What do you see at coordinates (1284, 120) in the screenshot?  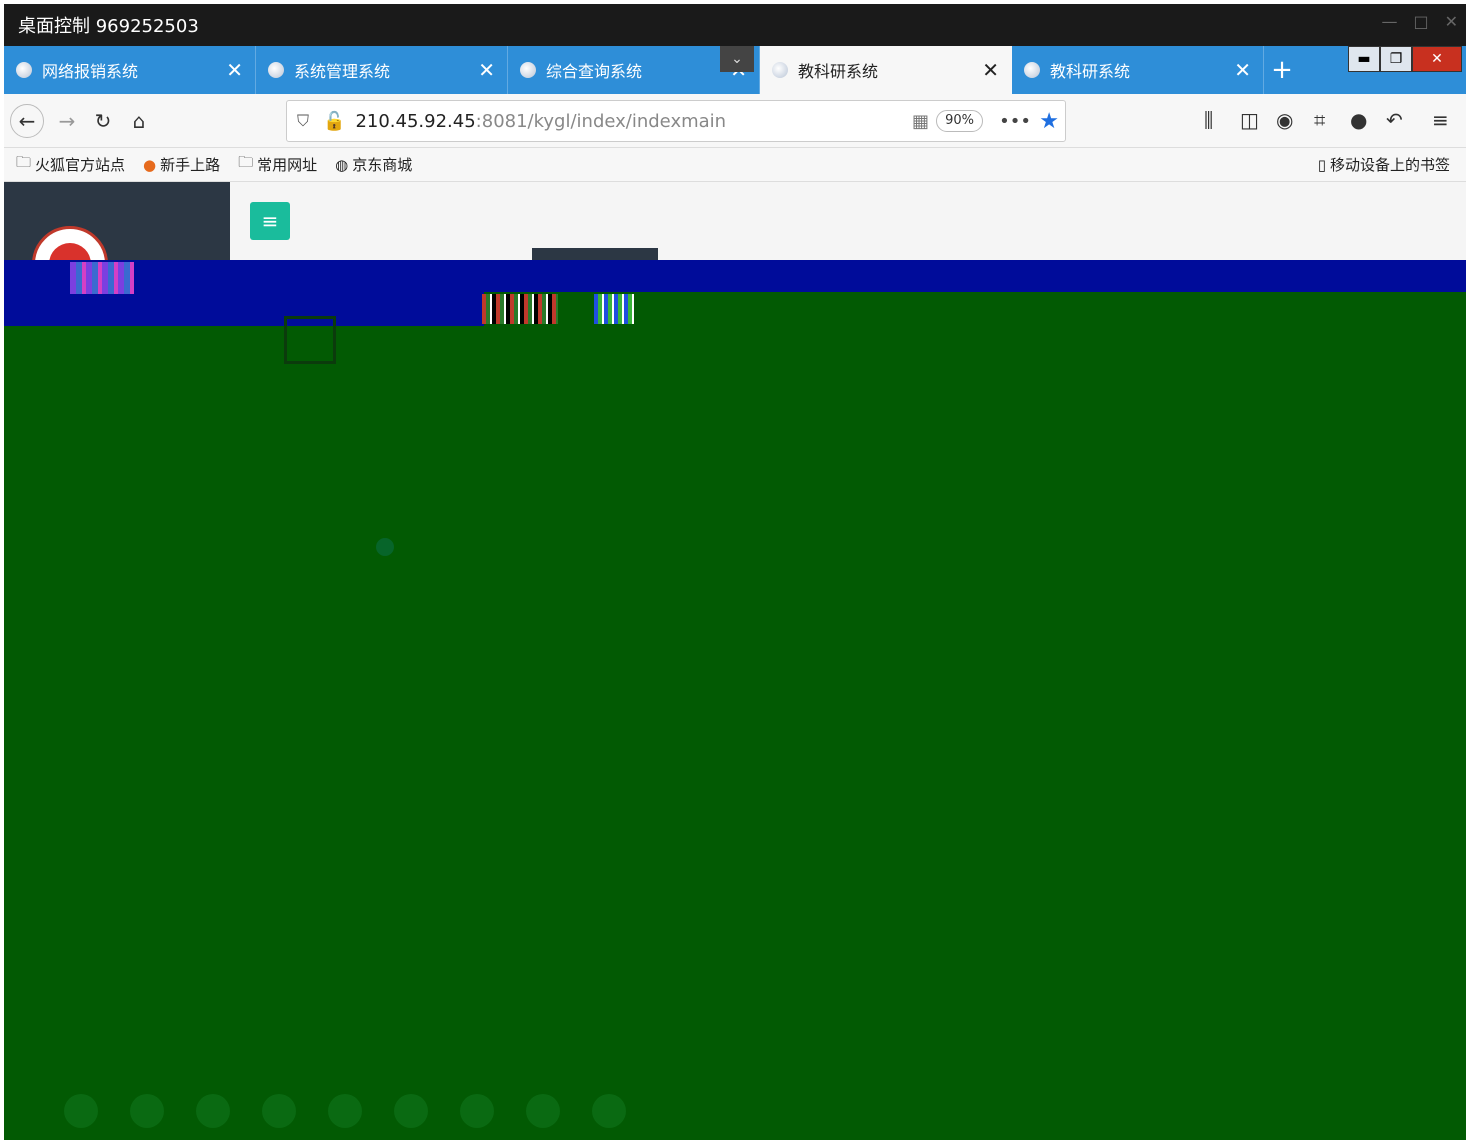 I see `account-icon: ◉` at bounding box center [1284, 120].